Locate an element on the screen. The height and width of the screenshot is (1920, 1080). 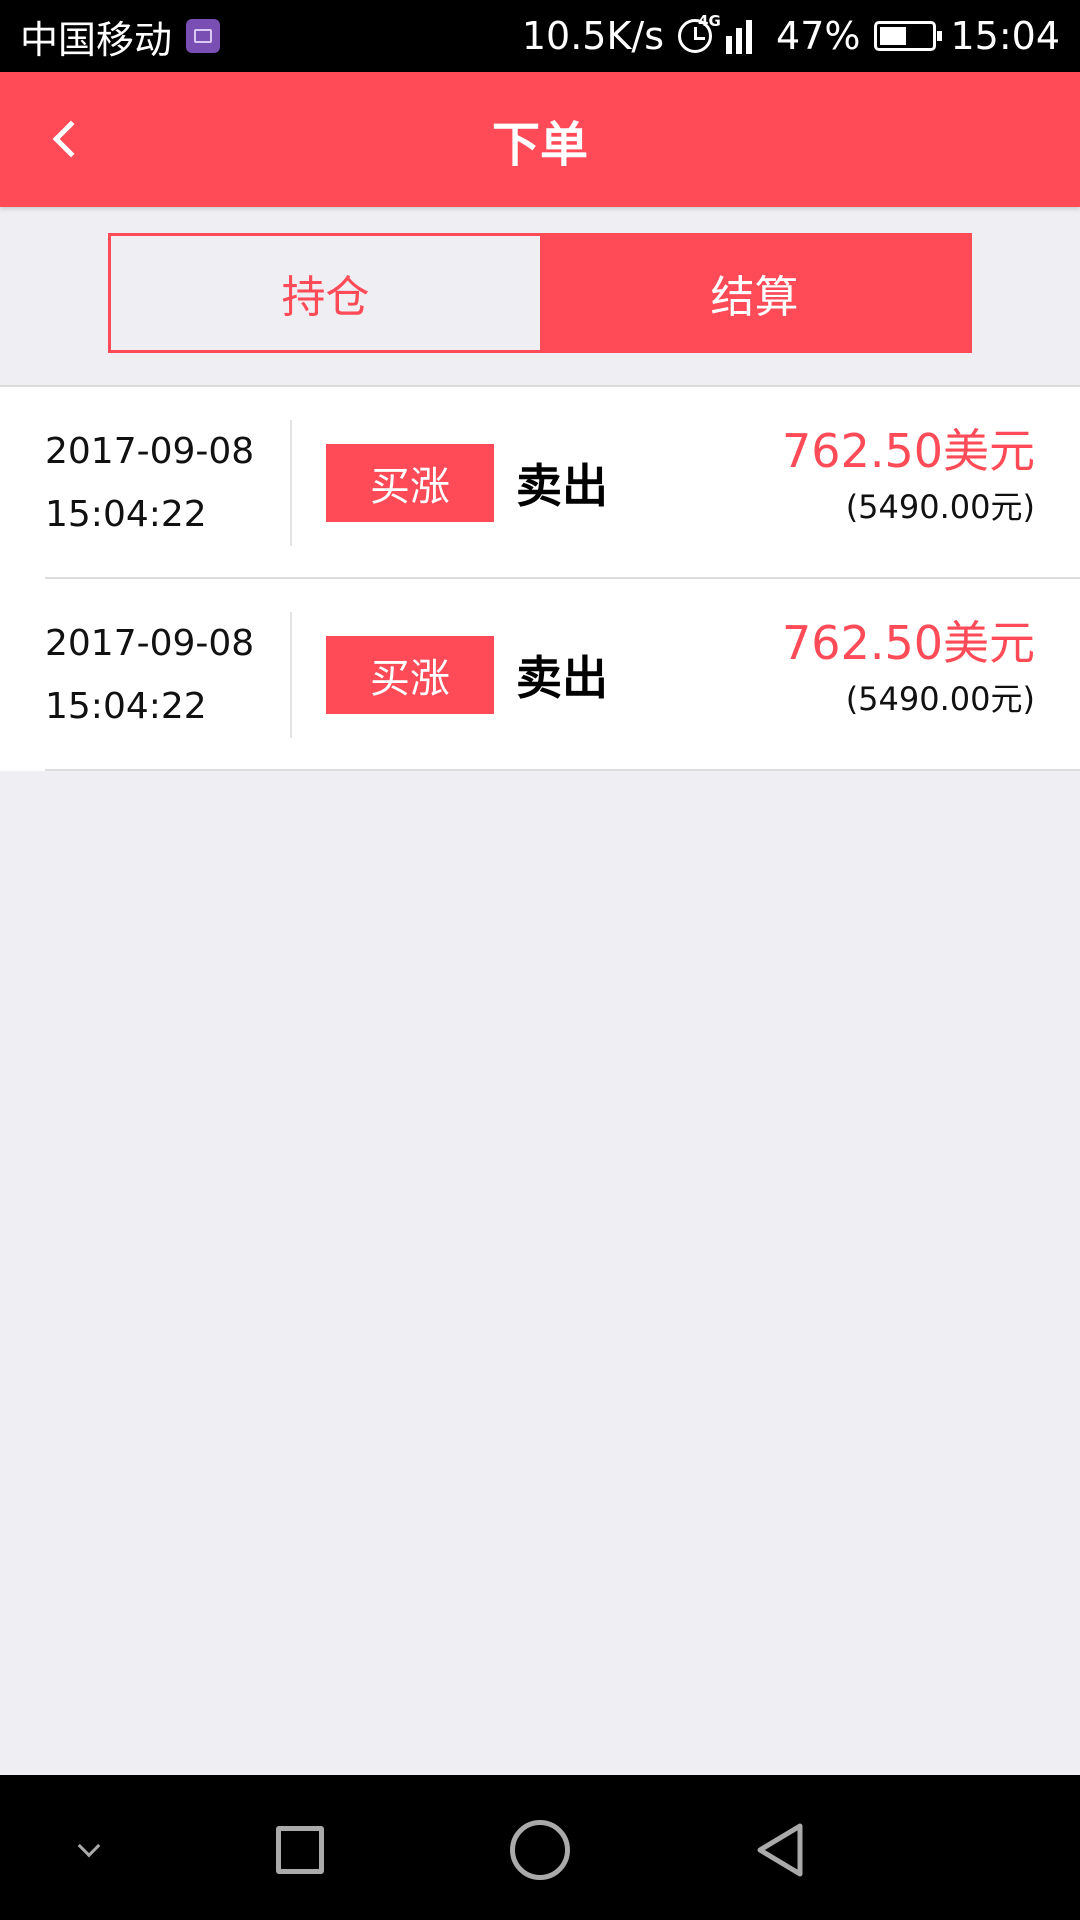
signal-icon: 4G is located at coordinates (730, 33).